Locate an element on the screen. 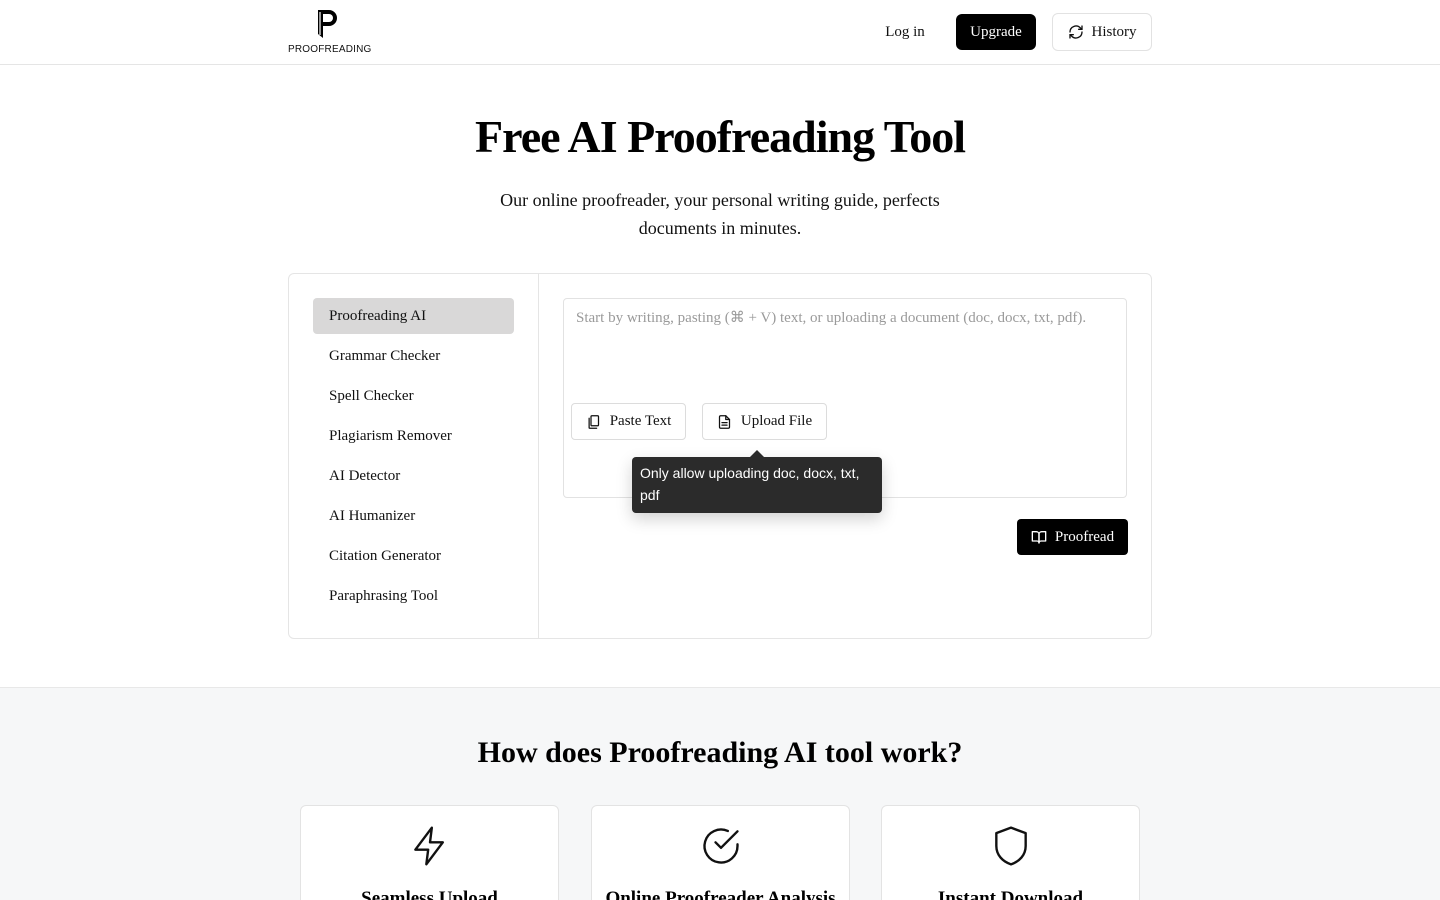 Image resolution: width=1440 pixels, height=900 pixels. login-button: Log in is located at coordinates (905, 32).